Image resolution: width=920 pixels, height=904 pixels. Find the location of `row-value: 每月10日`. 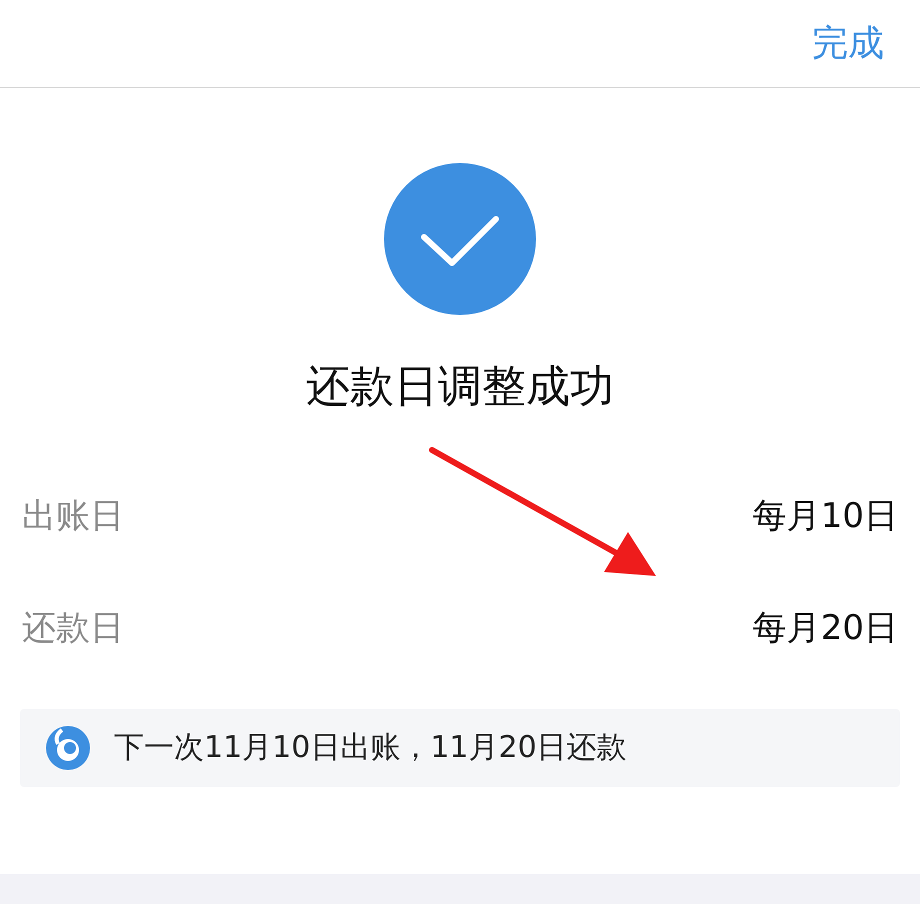

row-value: 每月10日 is located at coordinates (825, 516).